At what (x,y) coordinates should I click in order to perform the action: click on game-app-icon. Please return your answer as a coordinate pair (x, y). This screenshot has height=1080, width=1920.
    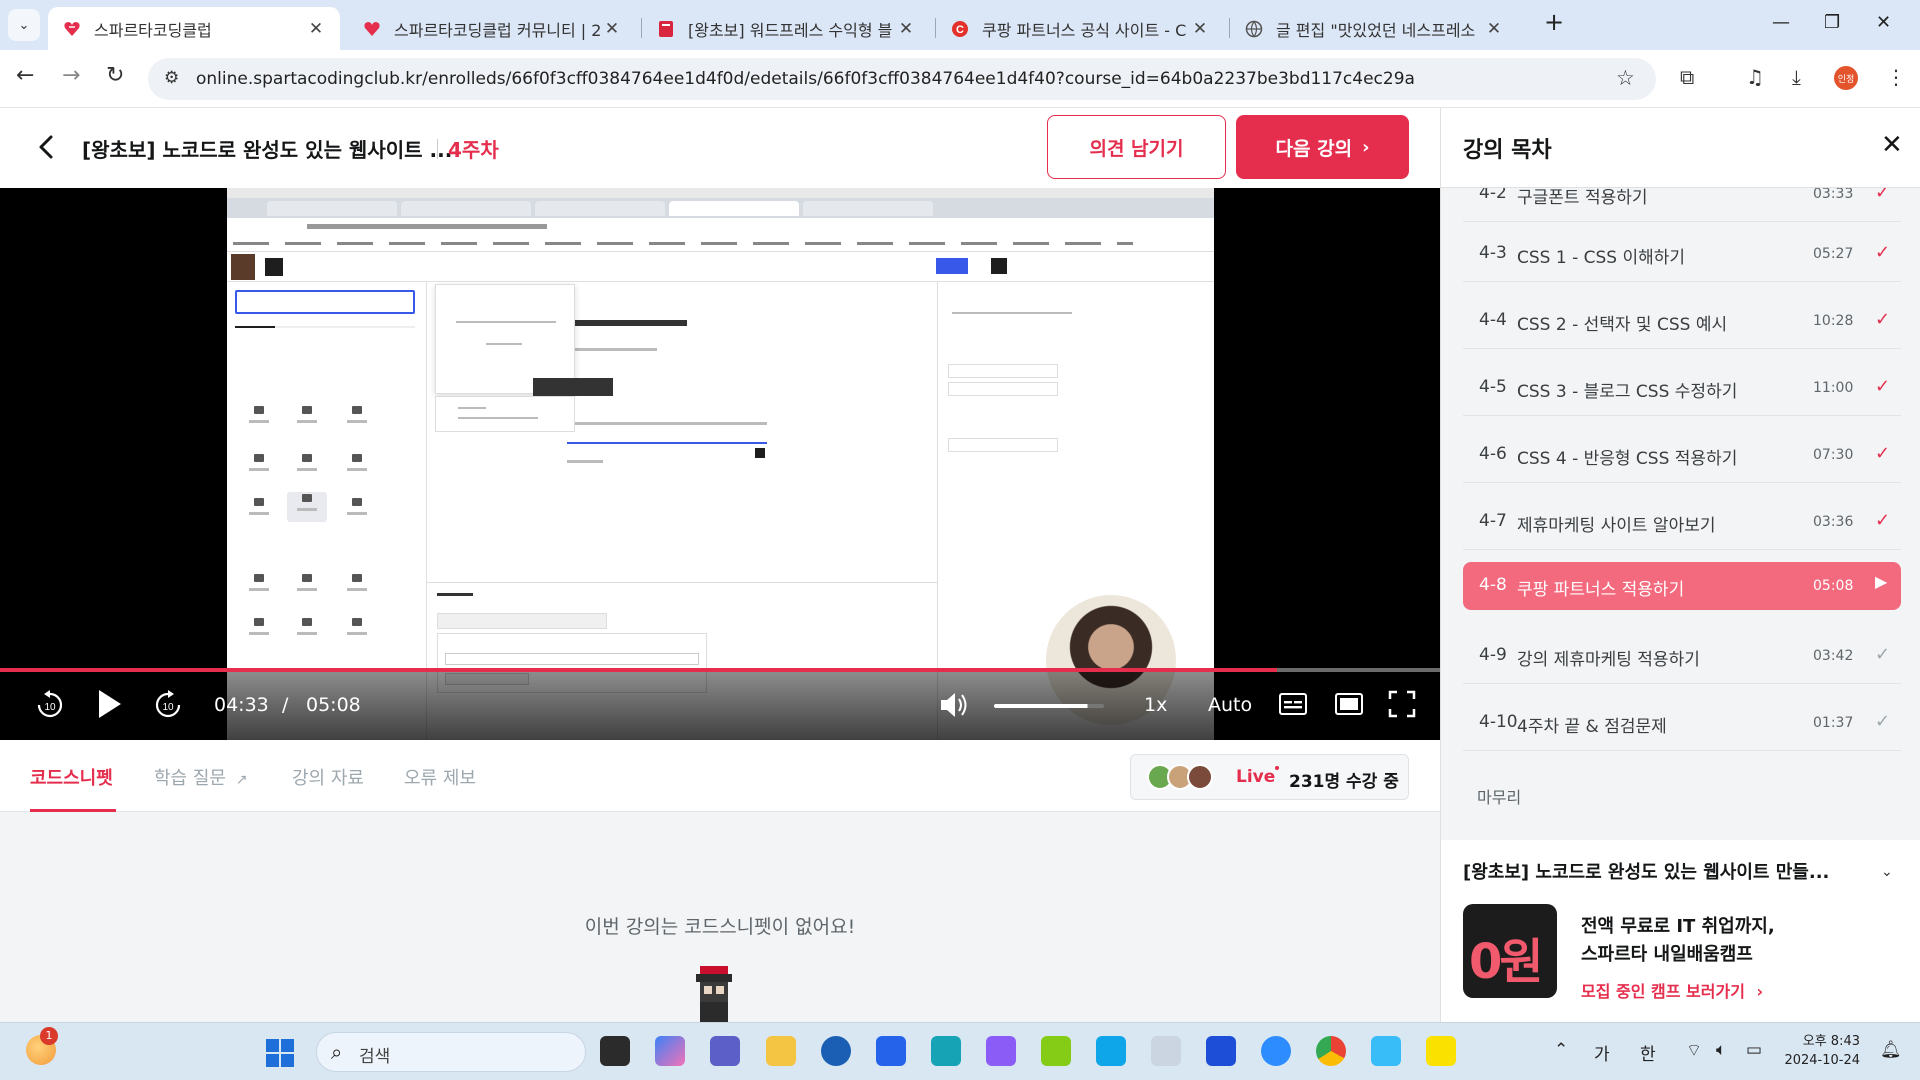
    Looking at the image, I should click on (1056, 1051).